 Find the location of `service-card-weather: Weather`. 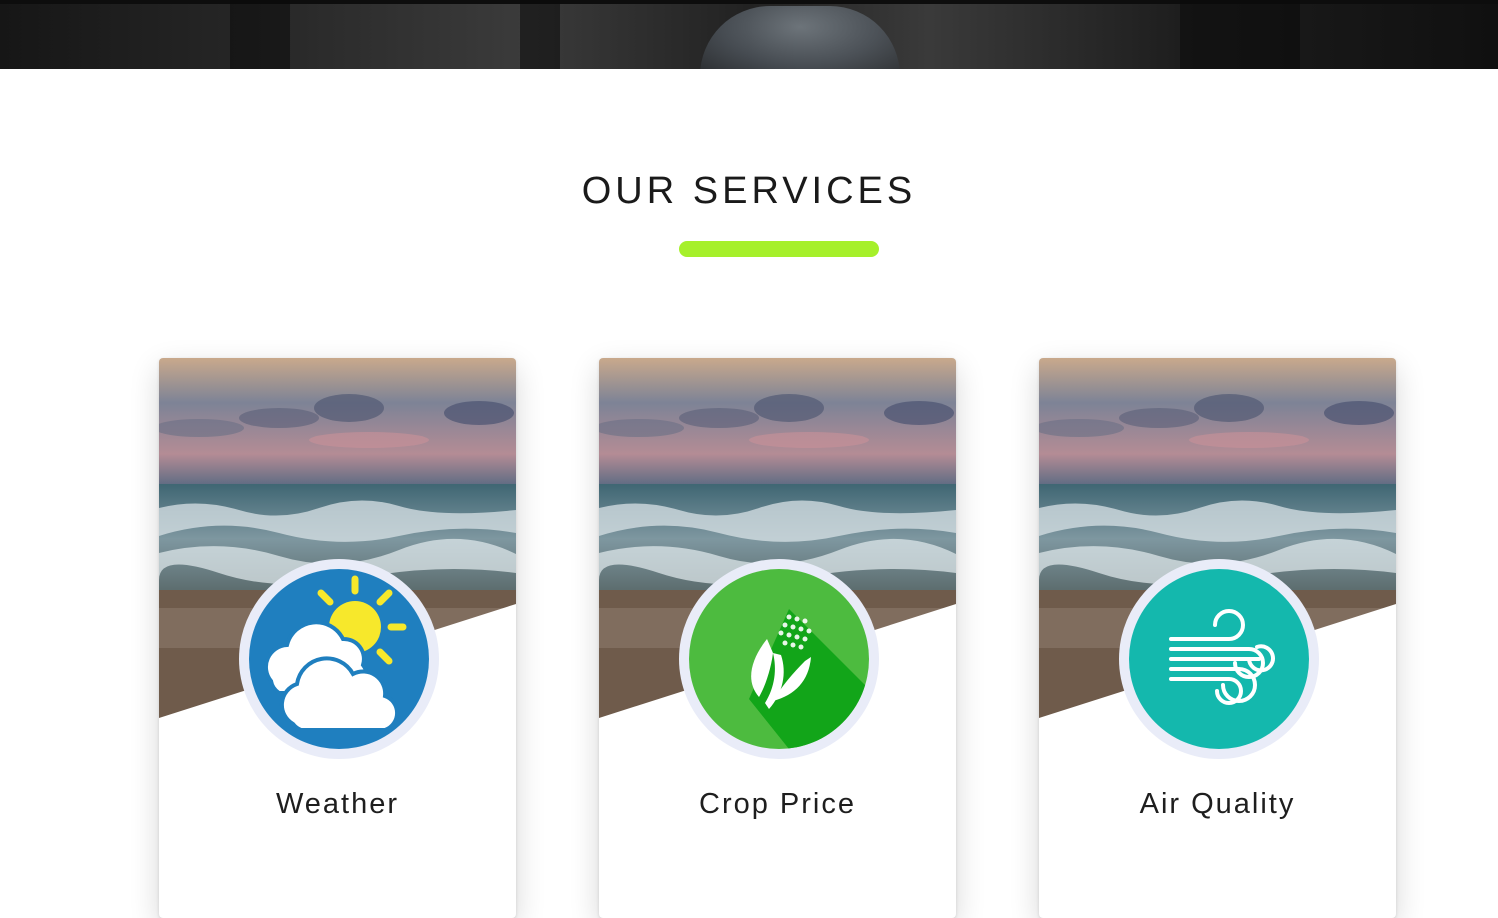

service-card-weather: Weather is located at coordinates (337, 638).